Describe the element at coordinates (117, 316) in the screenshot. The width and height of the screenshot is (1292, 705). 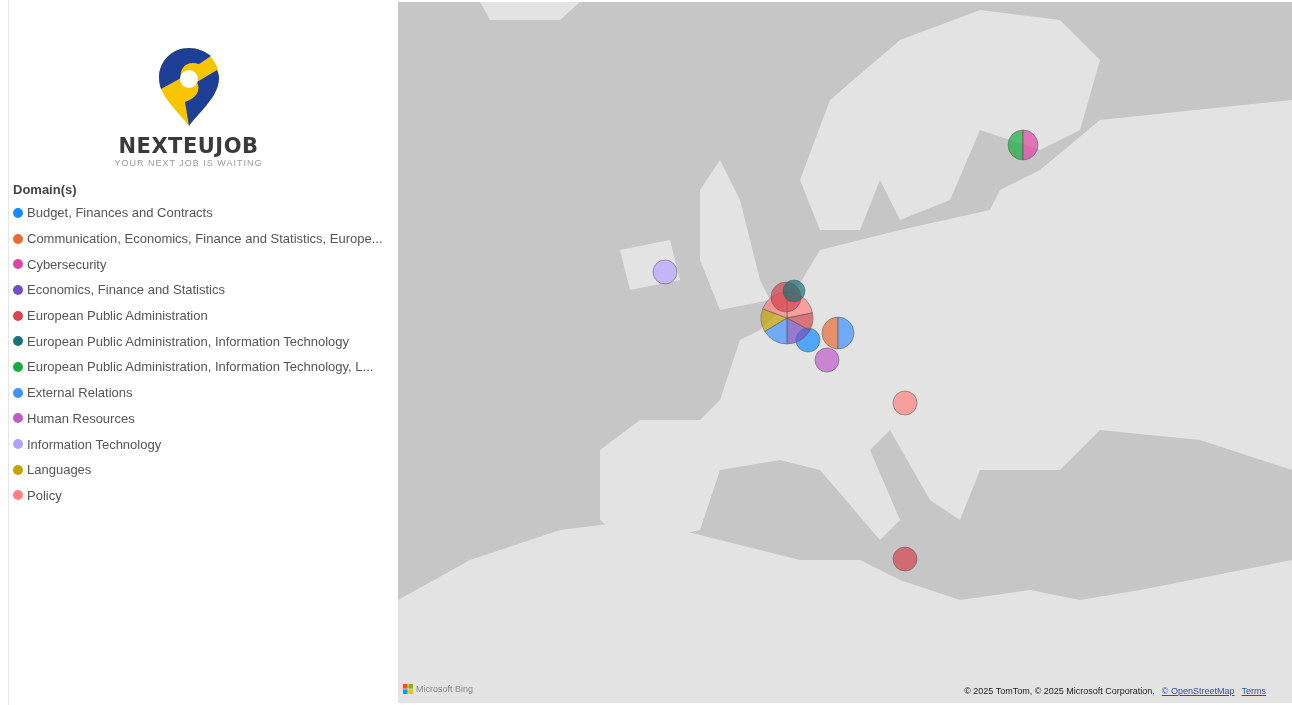
I see `legend-label: European Public Administration` at that location.